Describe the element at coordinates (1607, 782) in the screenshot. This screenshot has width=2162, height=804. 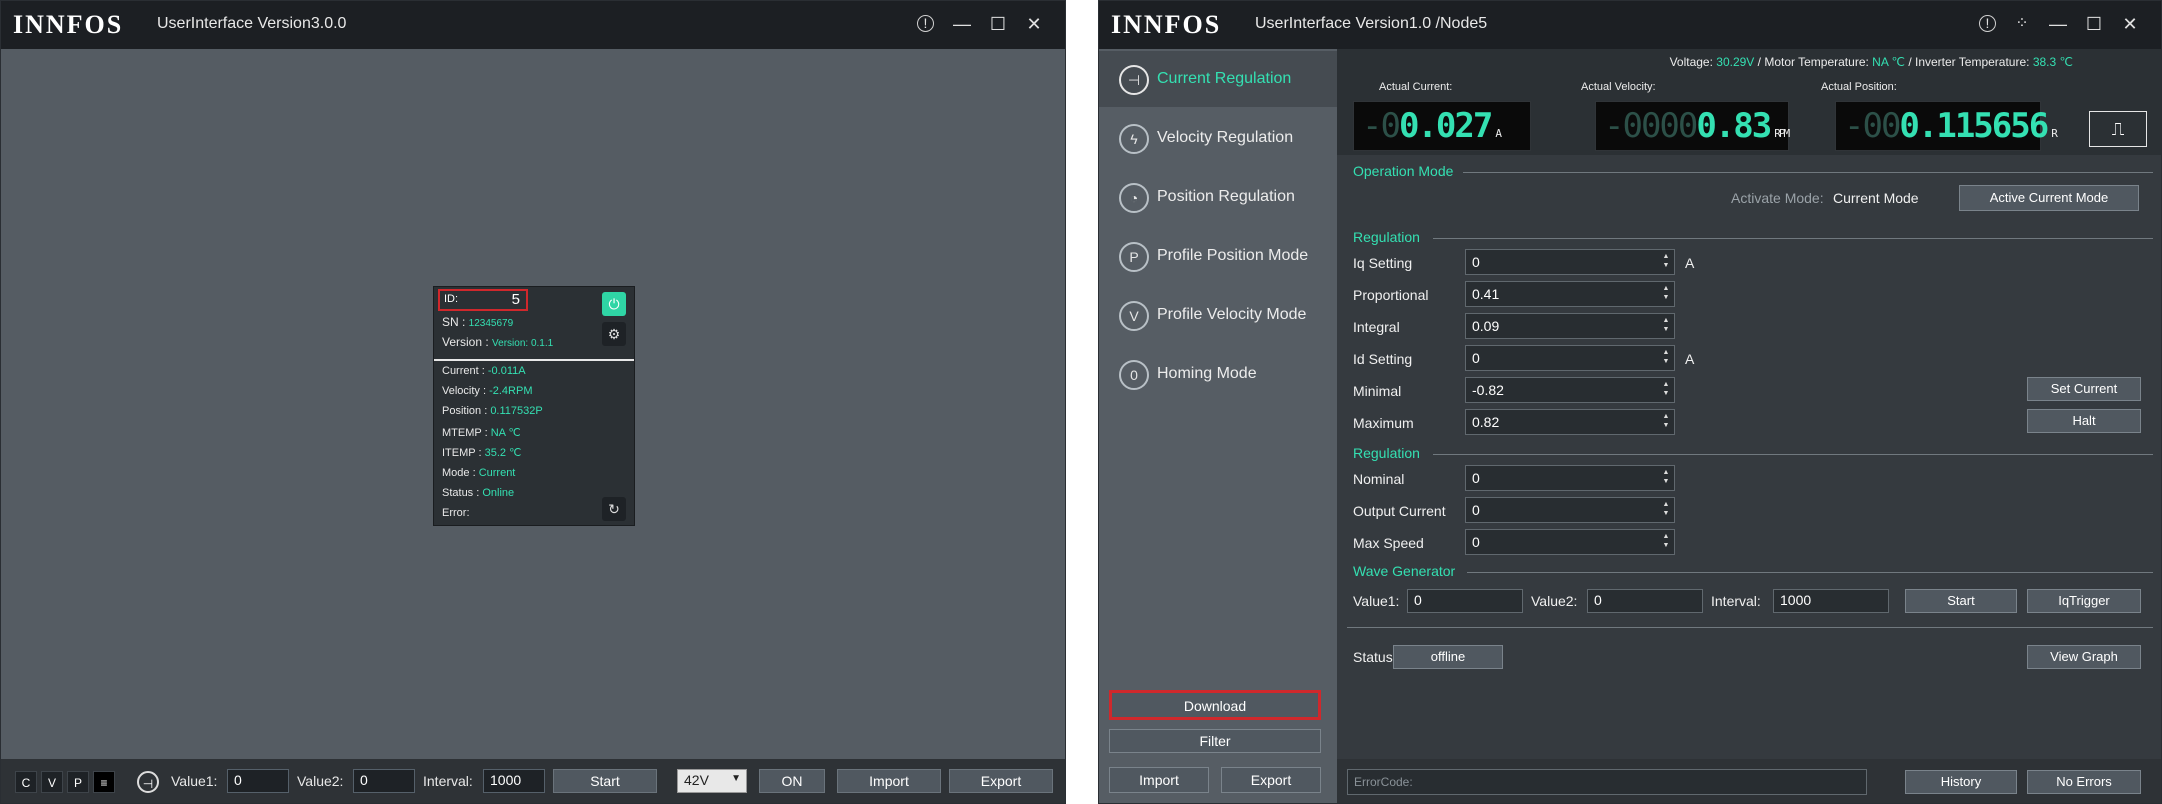
I see `errorcode-field: ErrorCode:` at that location.